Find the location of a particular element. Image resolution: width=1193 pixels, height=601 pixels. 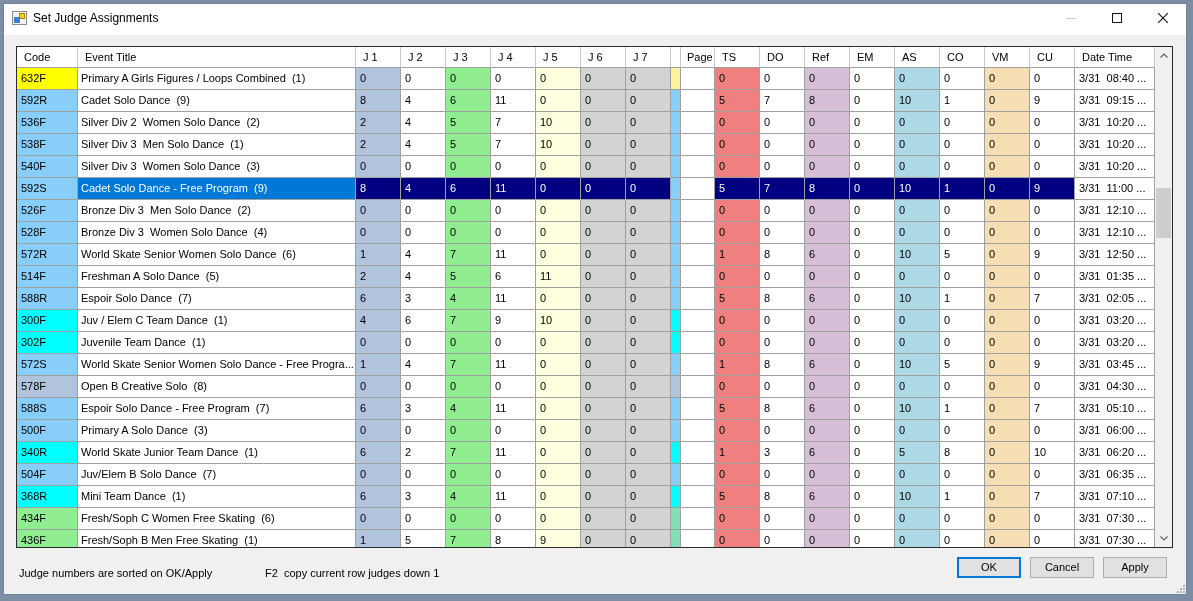

column-header: Page is located at coordinates (698, 57).